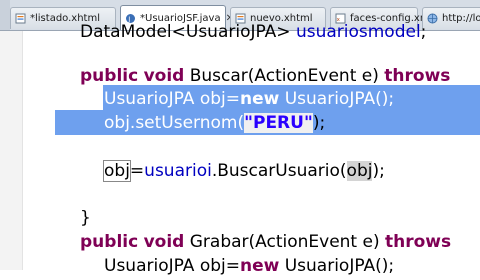  What do you see at coordinates (358, 32) in the screenshot?
I see `code-token: usuariosmodel` at bounding box center [358, 32].